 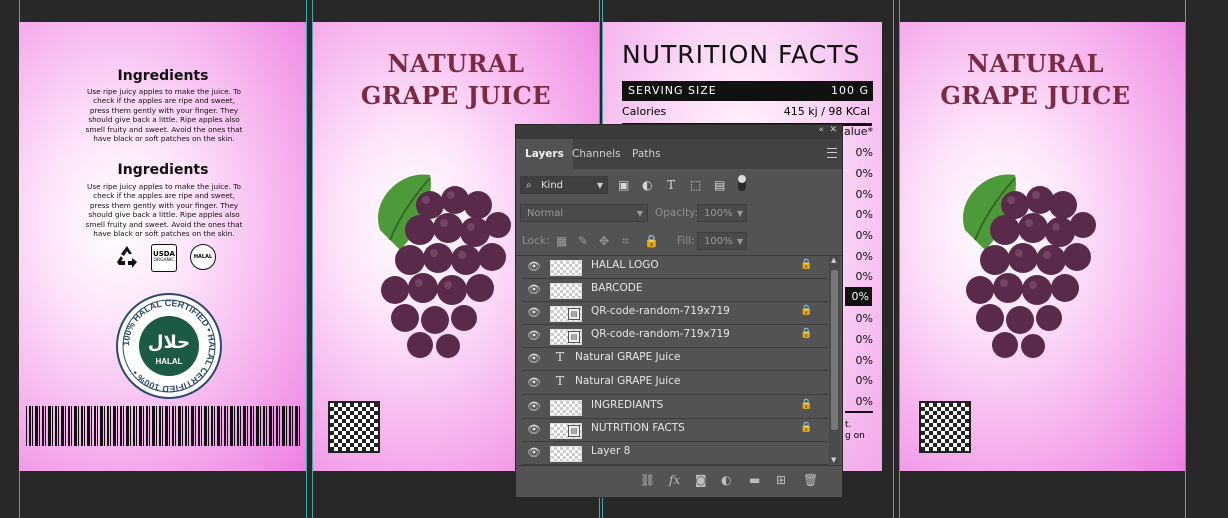 I want to click on panel-menu-icon, so click(x=832, y=153).